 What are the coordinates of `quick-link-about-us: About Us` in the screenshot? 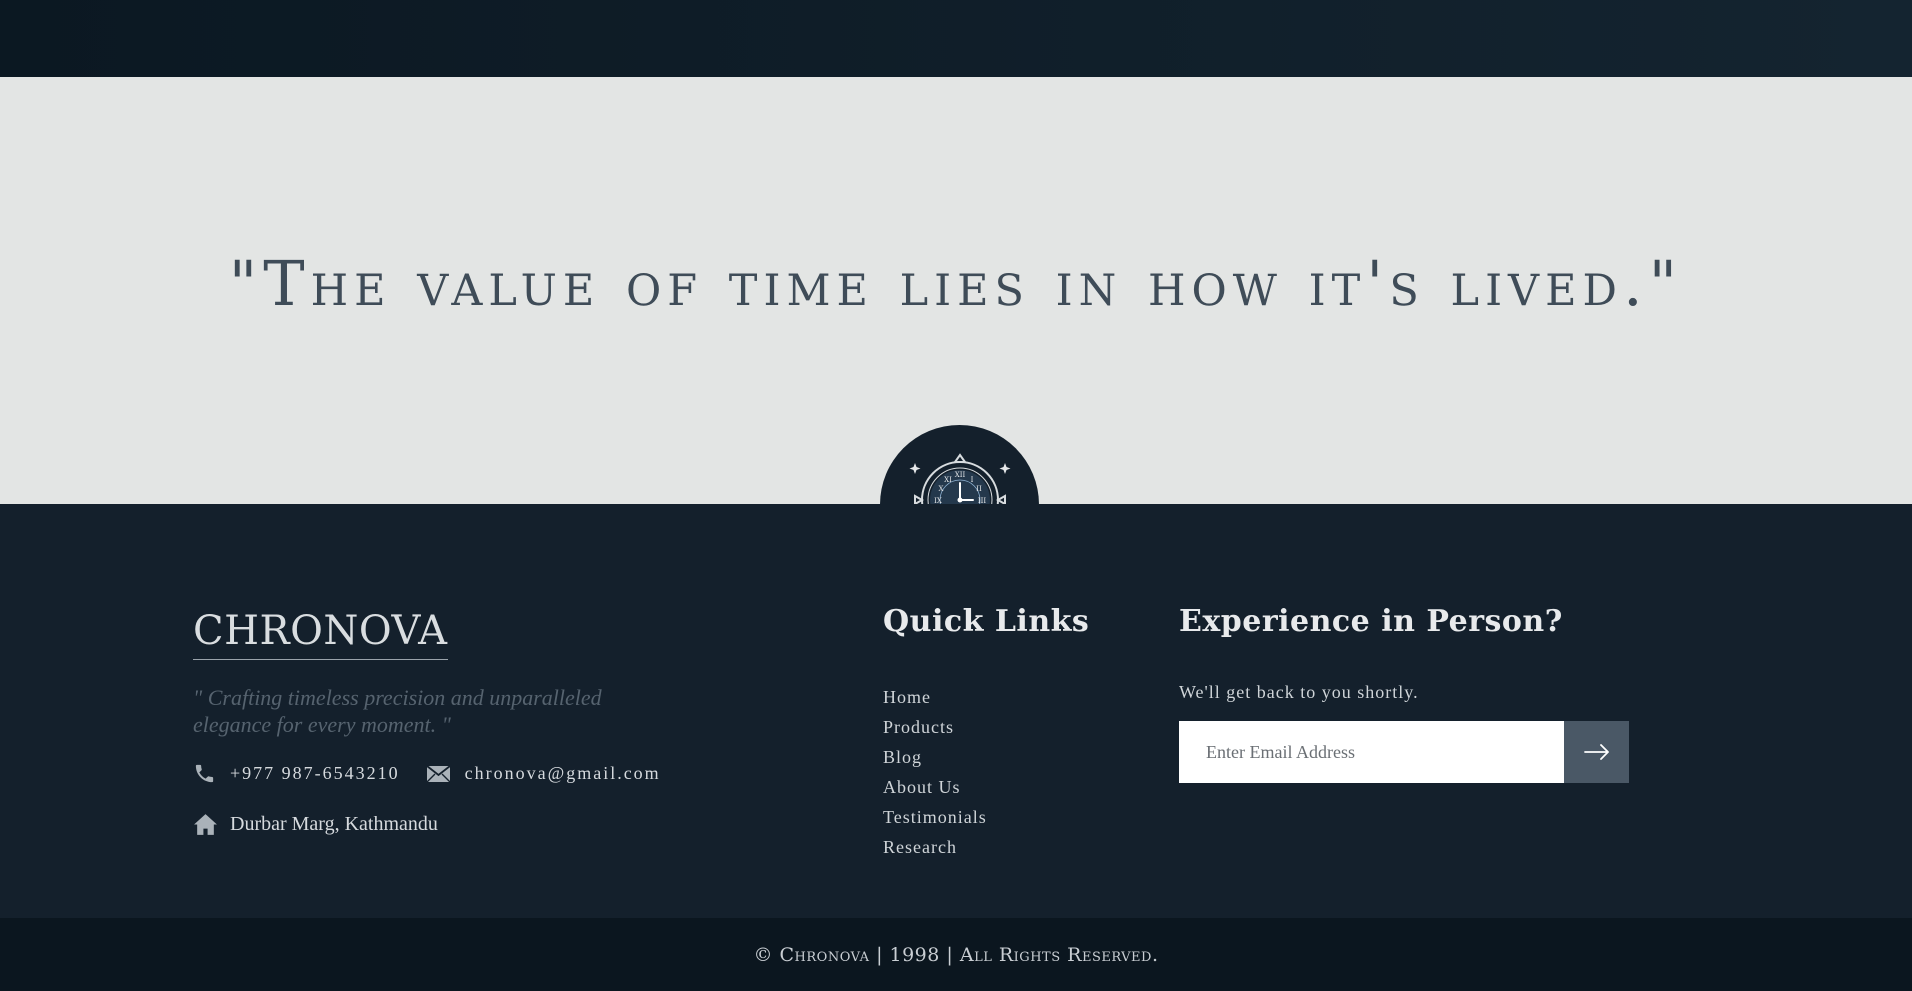 It's located at (935, 787).